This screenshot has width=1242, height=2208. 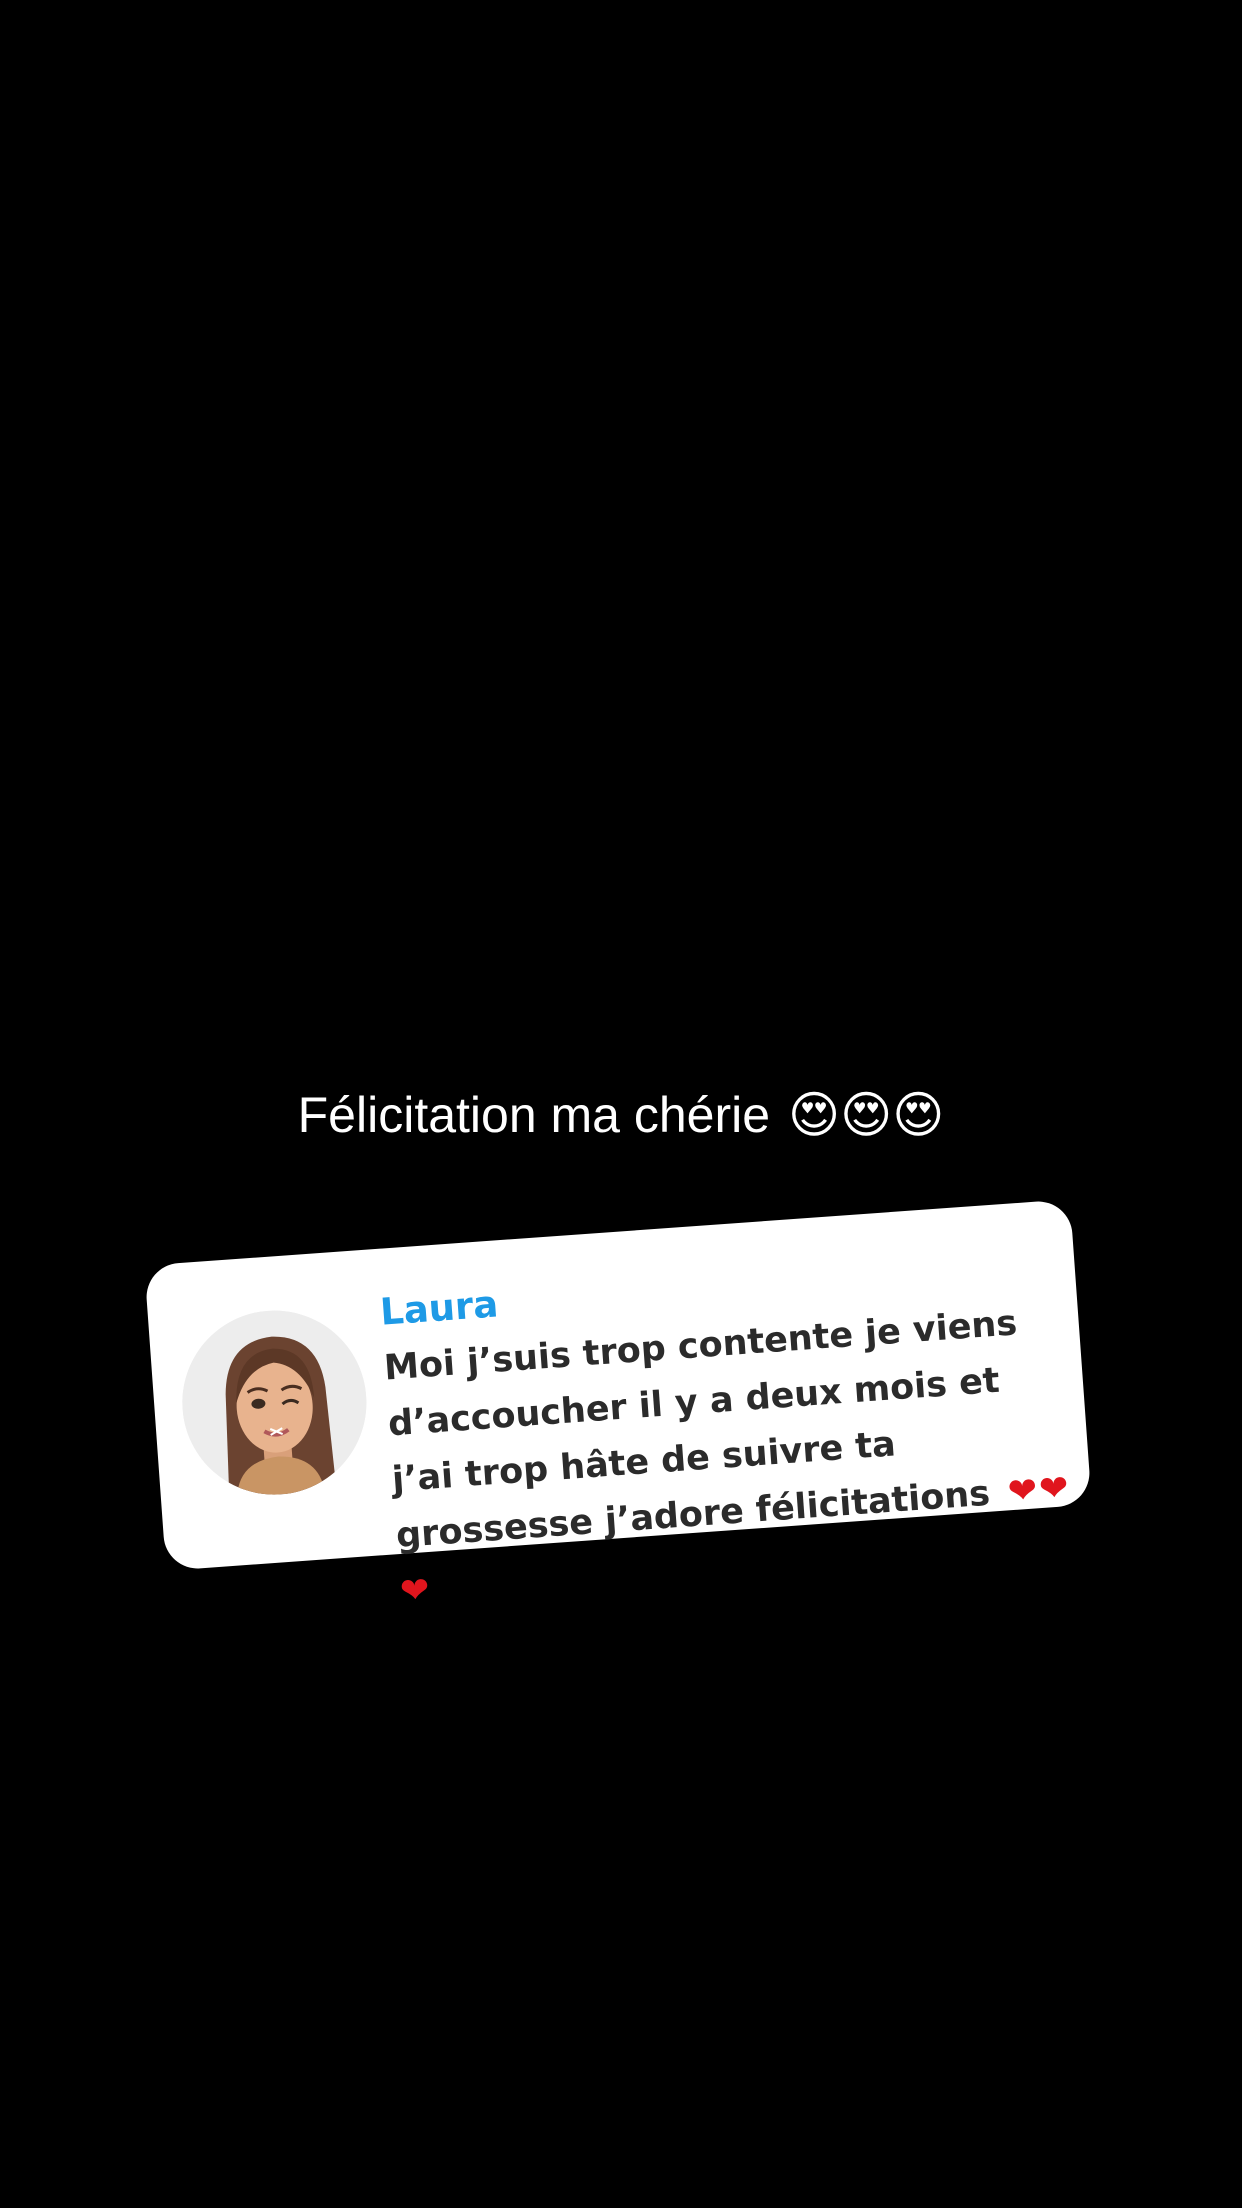 What do you see at coordinates (866, 1115) in the screenshot?
I see `heart-eyes-emoji-icon: 😍😍😍` at bounding box center [866, 1115].